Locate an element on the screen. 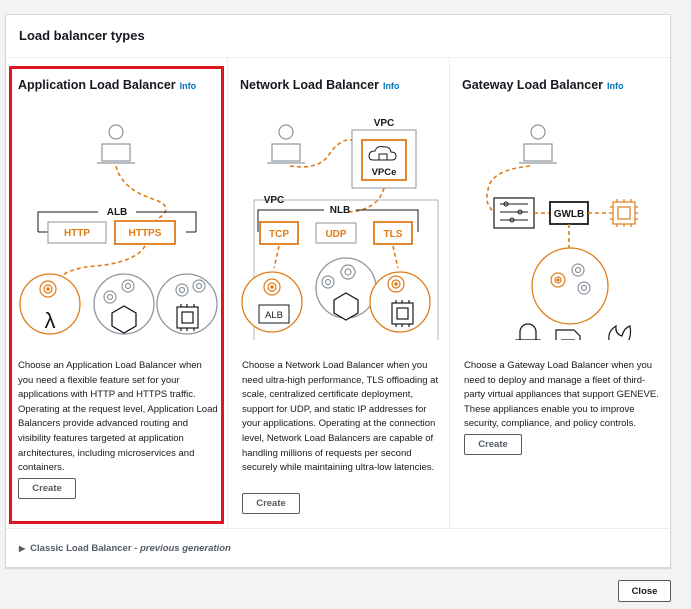  card-title-text: Gateway Load Balancer is located at coordinates (533, 85).